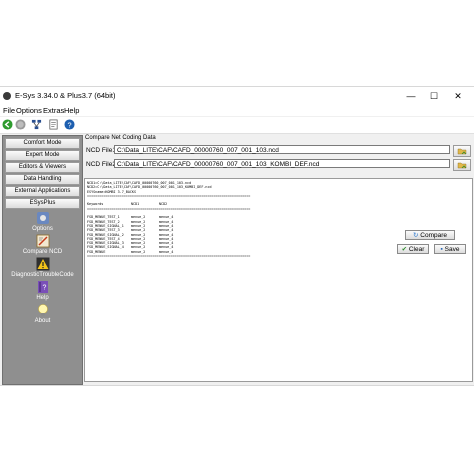 Image resolution: width=474 pixels, height=474 pixels. Describe the element at coordinates (416, 249) in the screenshot. I see `clear-button-label: Clear` at that location.